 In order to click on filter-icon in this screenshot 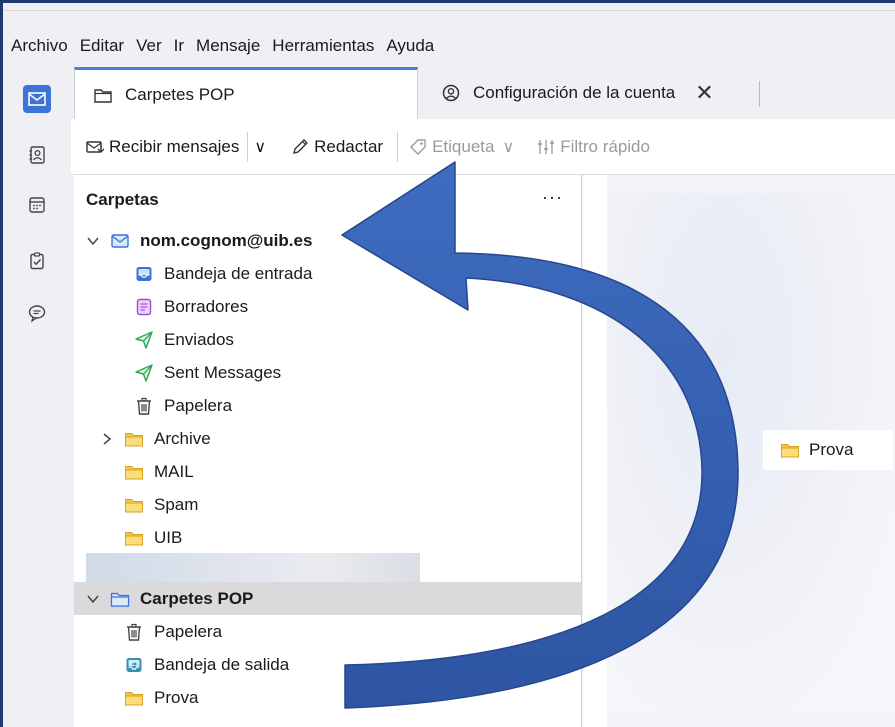, I will do `click(546, 146)`.